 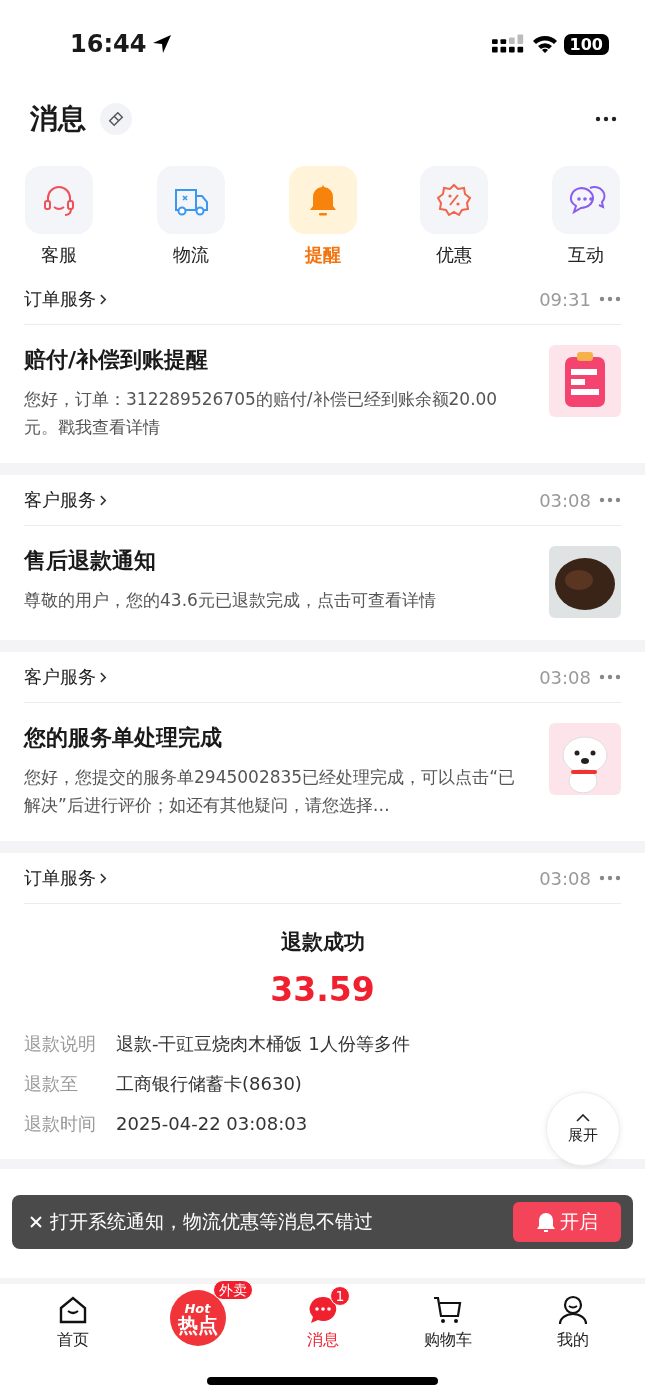 I want to click on close-icon, so click(x=36, y=1222).